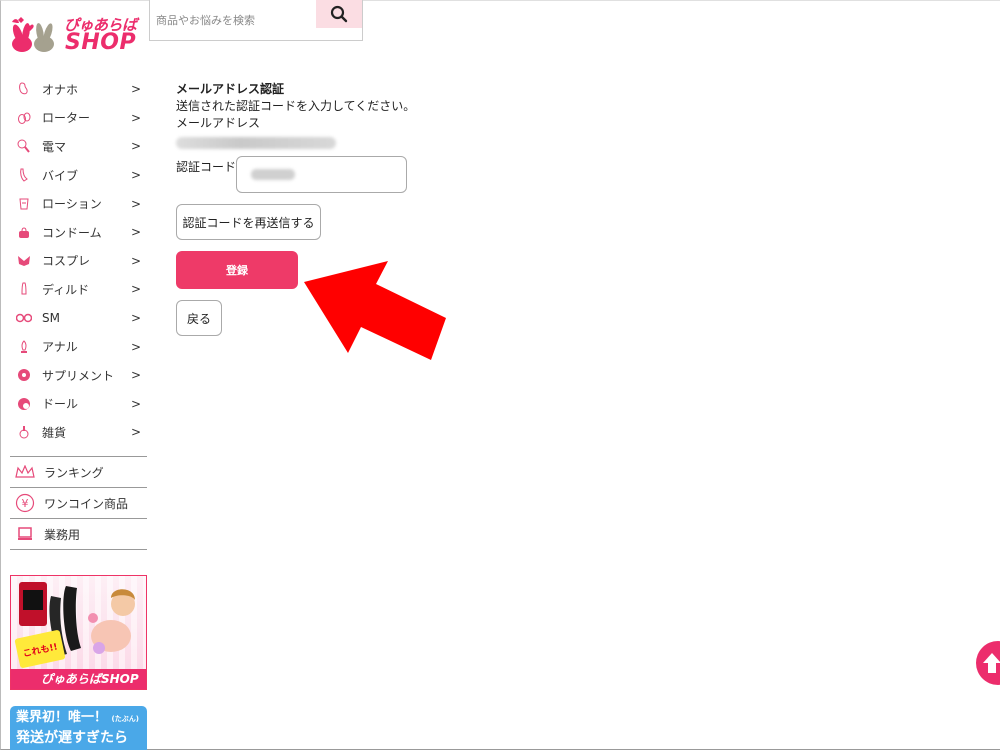 Image resolution: width=1000 pixels, height=750 pixels. Describe the element at coordinates (296, 106) in the screenshot. I see `instruction-text: 送信された認証コードを入力してください。` at that location.